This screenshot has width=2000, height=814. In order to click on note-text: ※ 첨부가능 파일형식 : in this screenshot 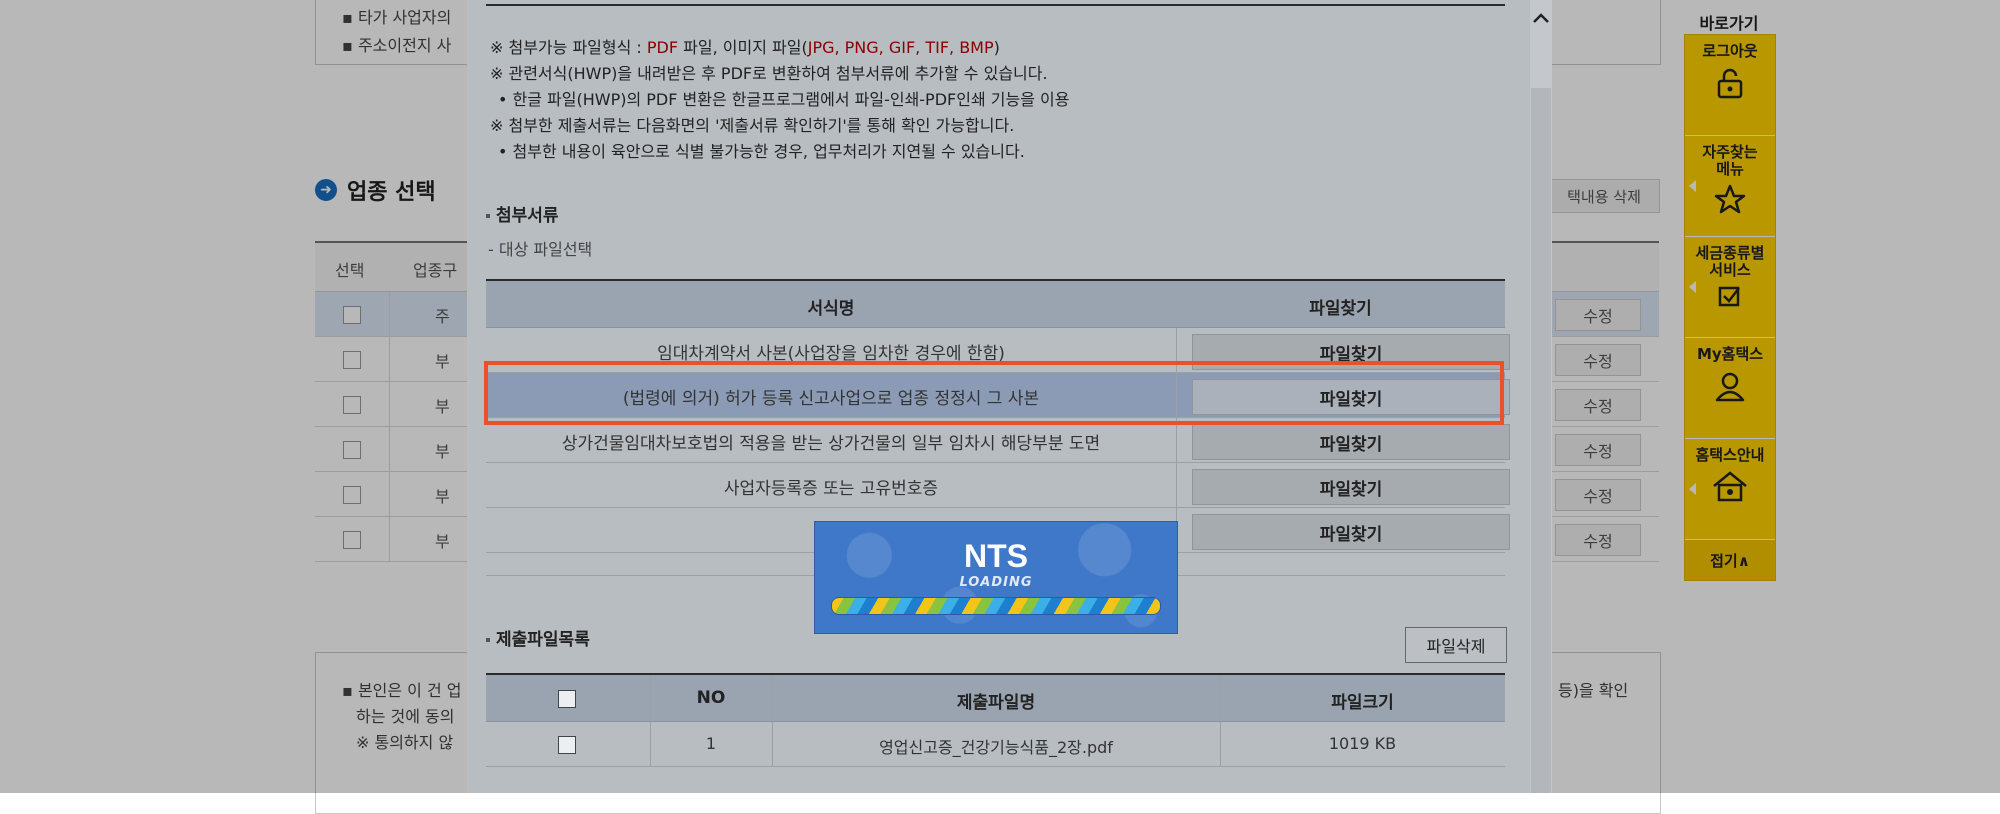, I will do `click(568, 47)`.